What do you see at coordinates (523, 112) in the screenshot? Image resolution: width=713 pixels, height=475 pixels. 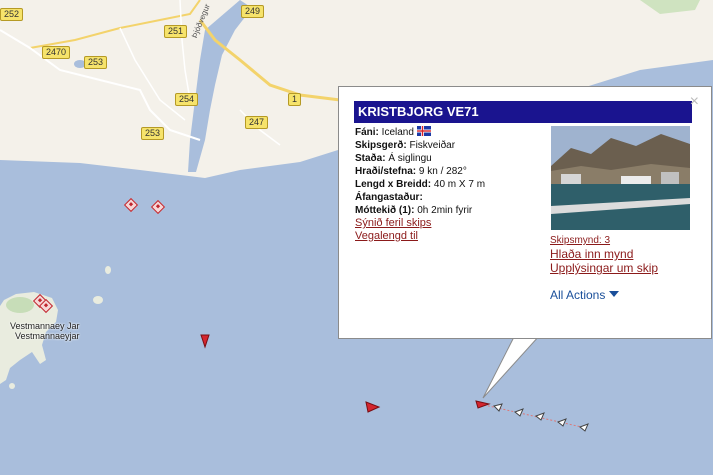 I see `vessel-name-title: KRISTBJORG VE71` at bounding box center [523, 112].